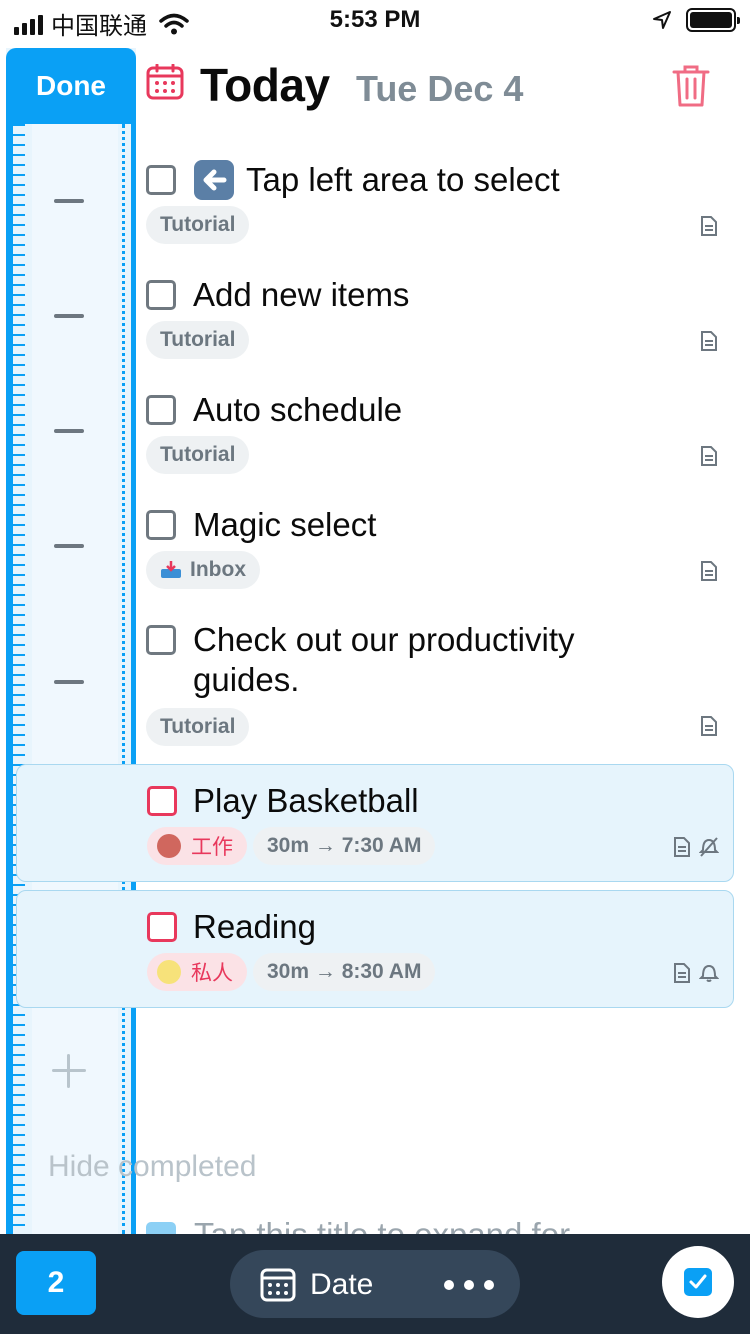 The image size is (750, 1334). I want to click on select-all-button, so click(698, 1282).